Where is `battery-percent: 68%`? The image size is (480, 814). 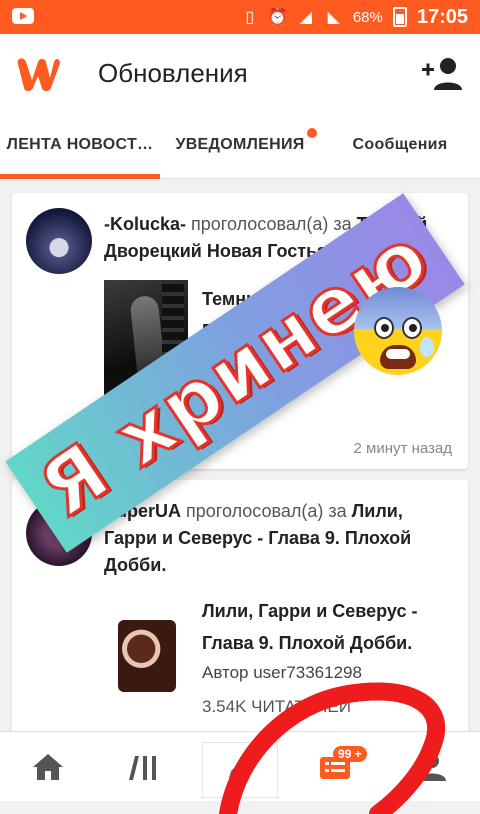 battery-percent: 68% is located at coordinates (367, 17).